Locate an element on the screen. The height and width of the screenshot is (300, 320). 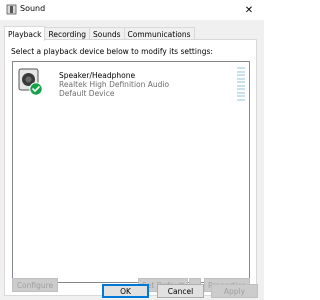
cancel-button: Cancel is located at coordinates (180, 291).